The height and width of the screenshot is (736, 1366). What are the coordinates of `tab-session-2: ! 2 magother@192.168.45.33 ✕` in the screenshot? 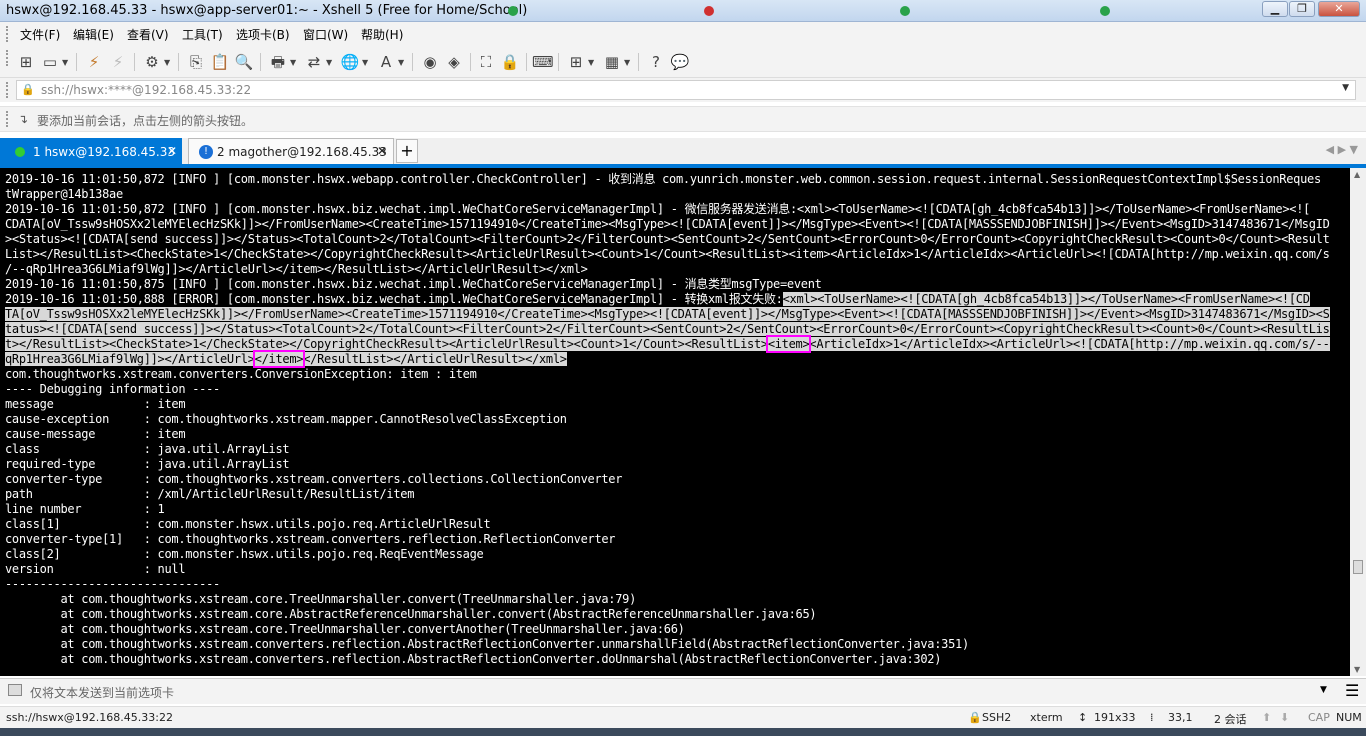 It's located at (291, 151).